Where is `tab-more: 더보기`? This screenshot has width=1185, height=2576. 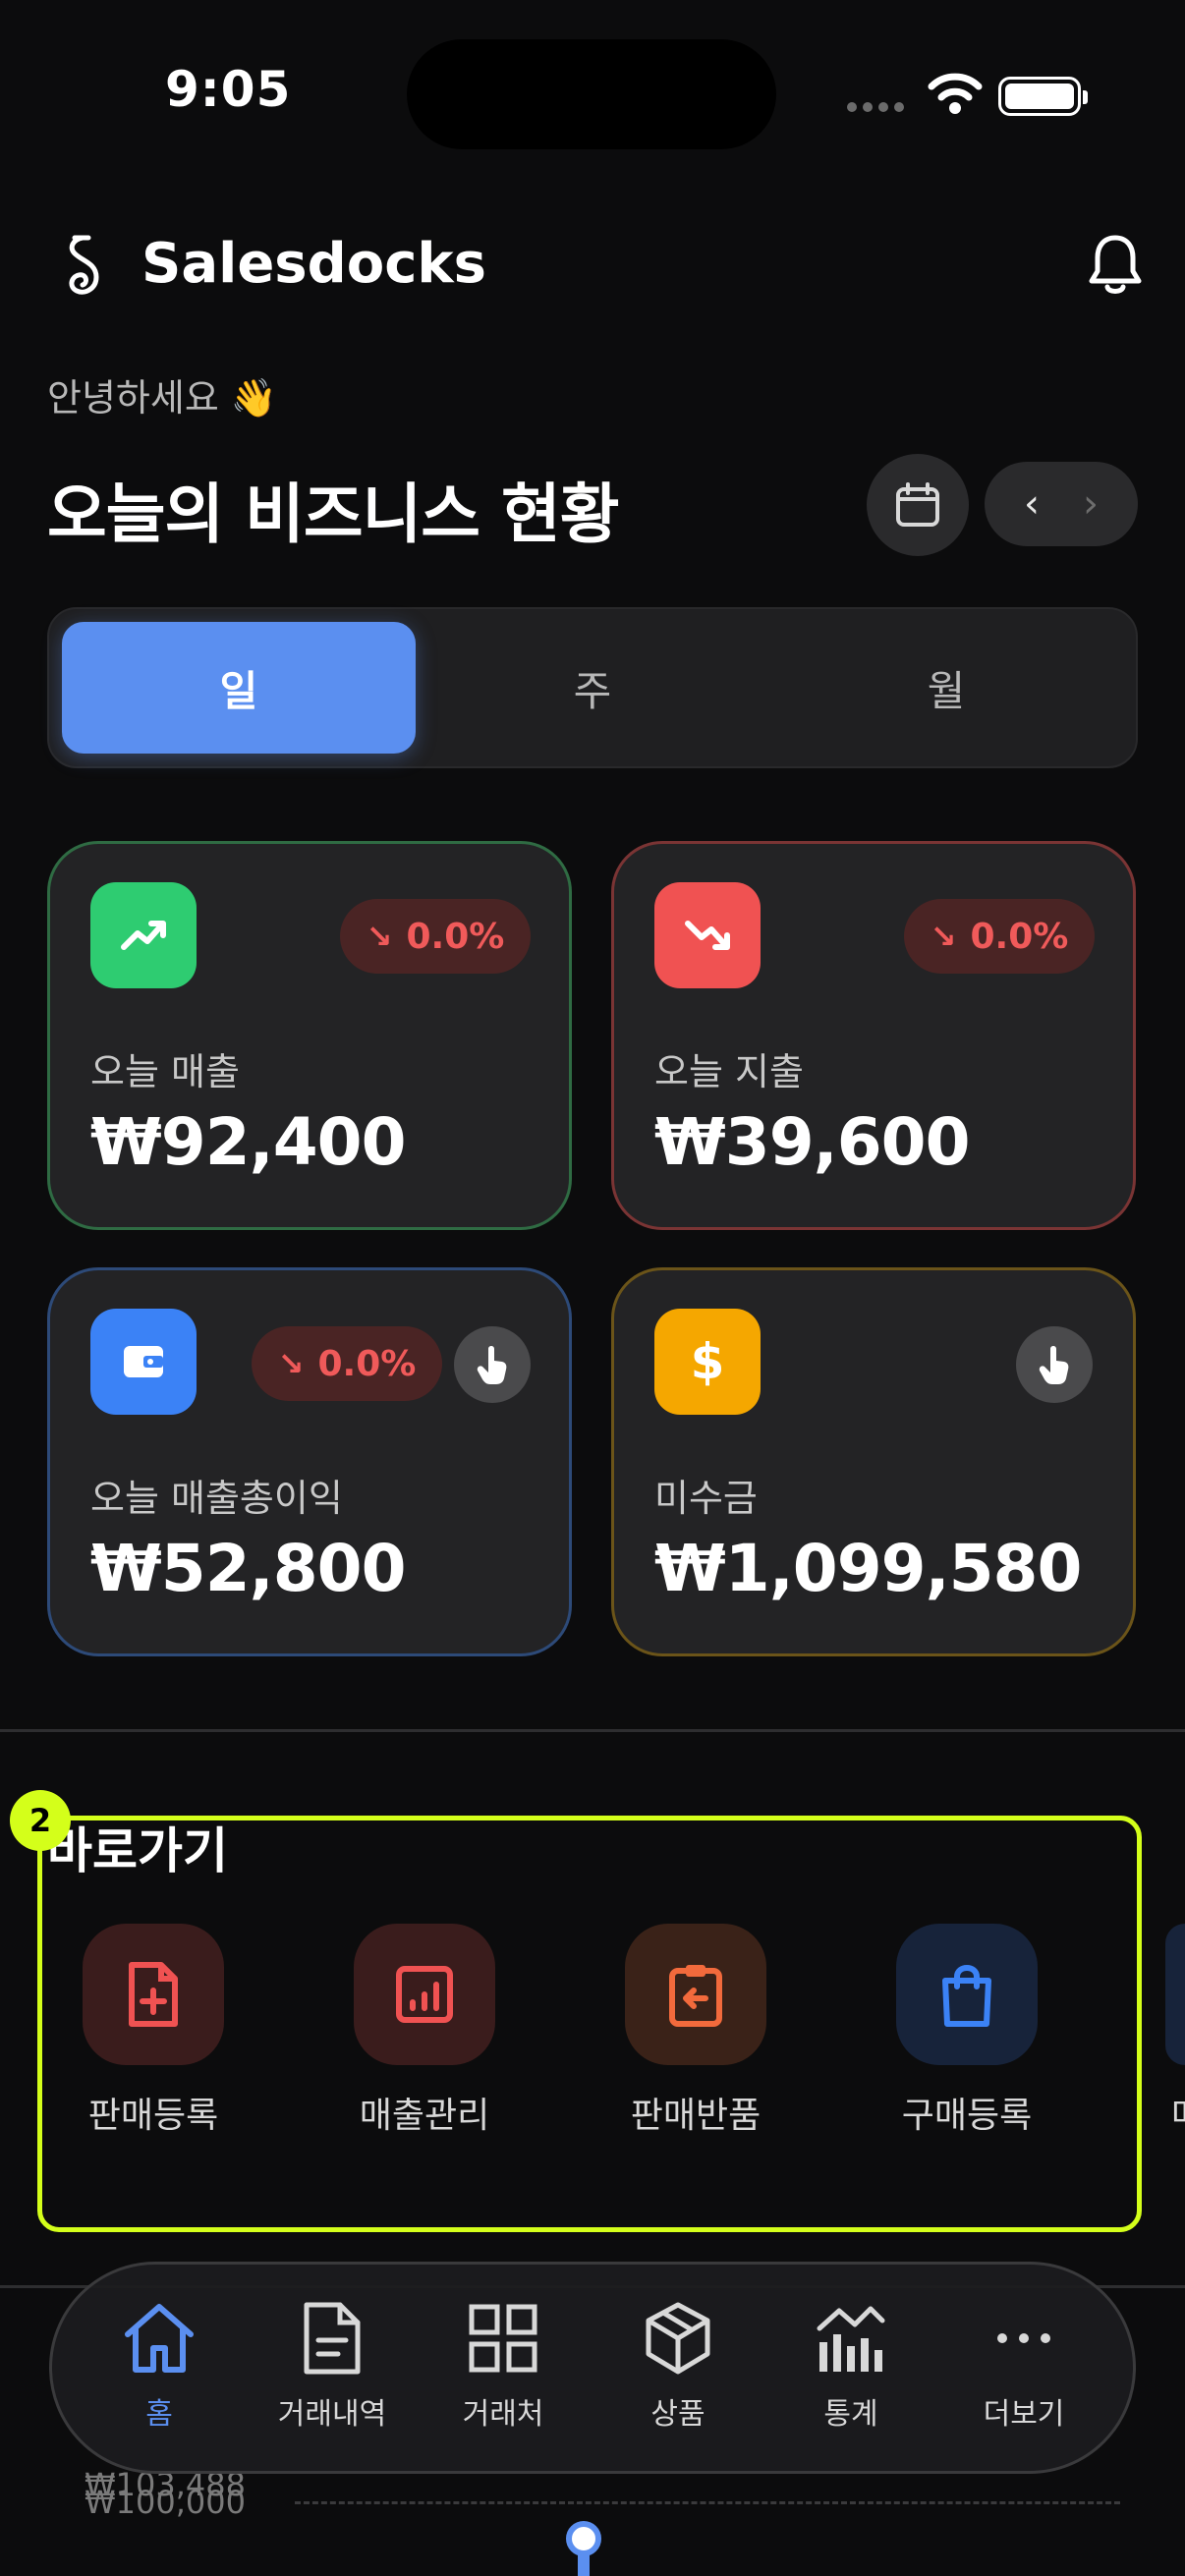 tab-more: 더보기 is located at coordinates (1024, 2366).